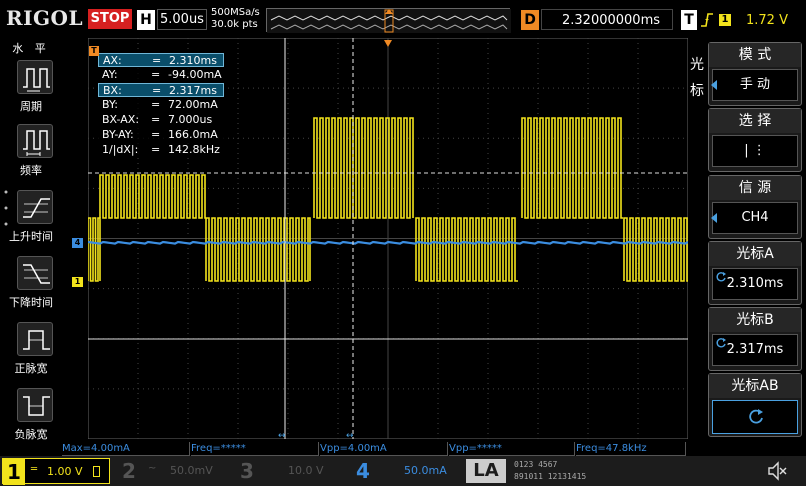 The height and width of the screenshot is (486, 806). I want to click on rising-edge-icon, so click(707, 20).